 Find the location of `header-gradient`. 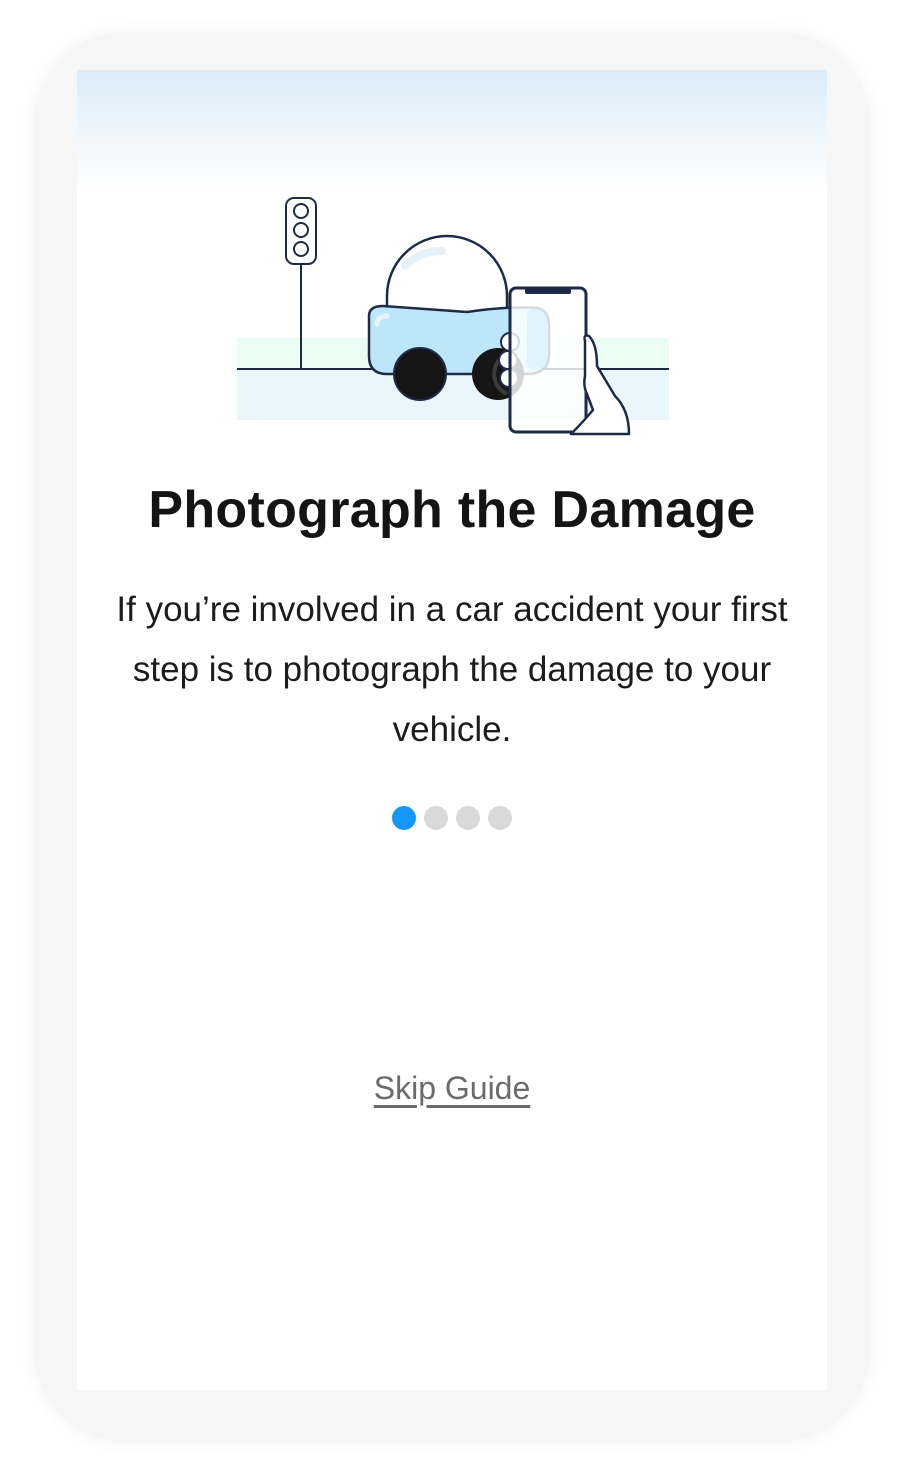

header-gradient is located at coordinates (452, 130).